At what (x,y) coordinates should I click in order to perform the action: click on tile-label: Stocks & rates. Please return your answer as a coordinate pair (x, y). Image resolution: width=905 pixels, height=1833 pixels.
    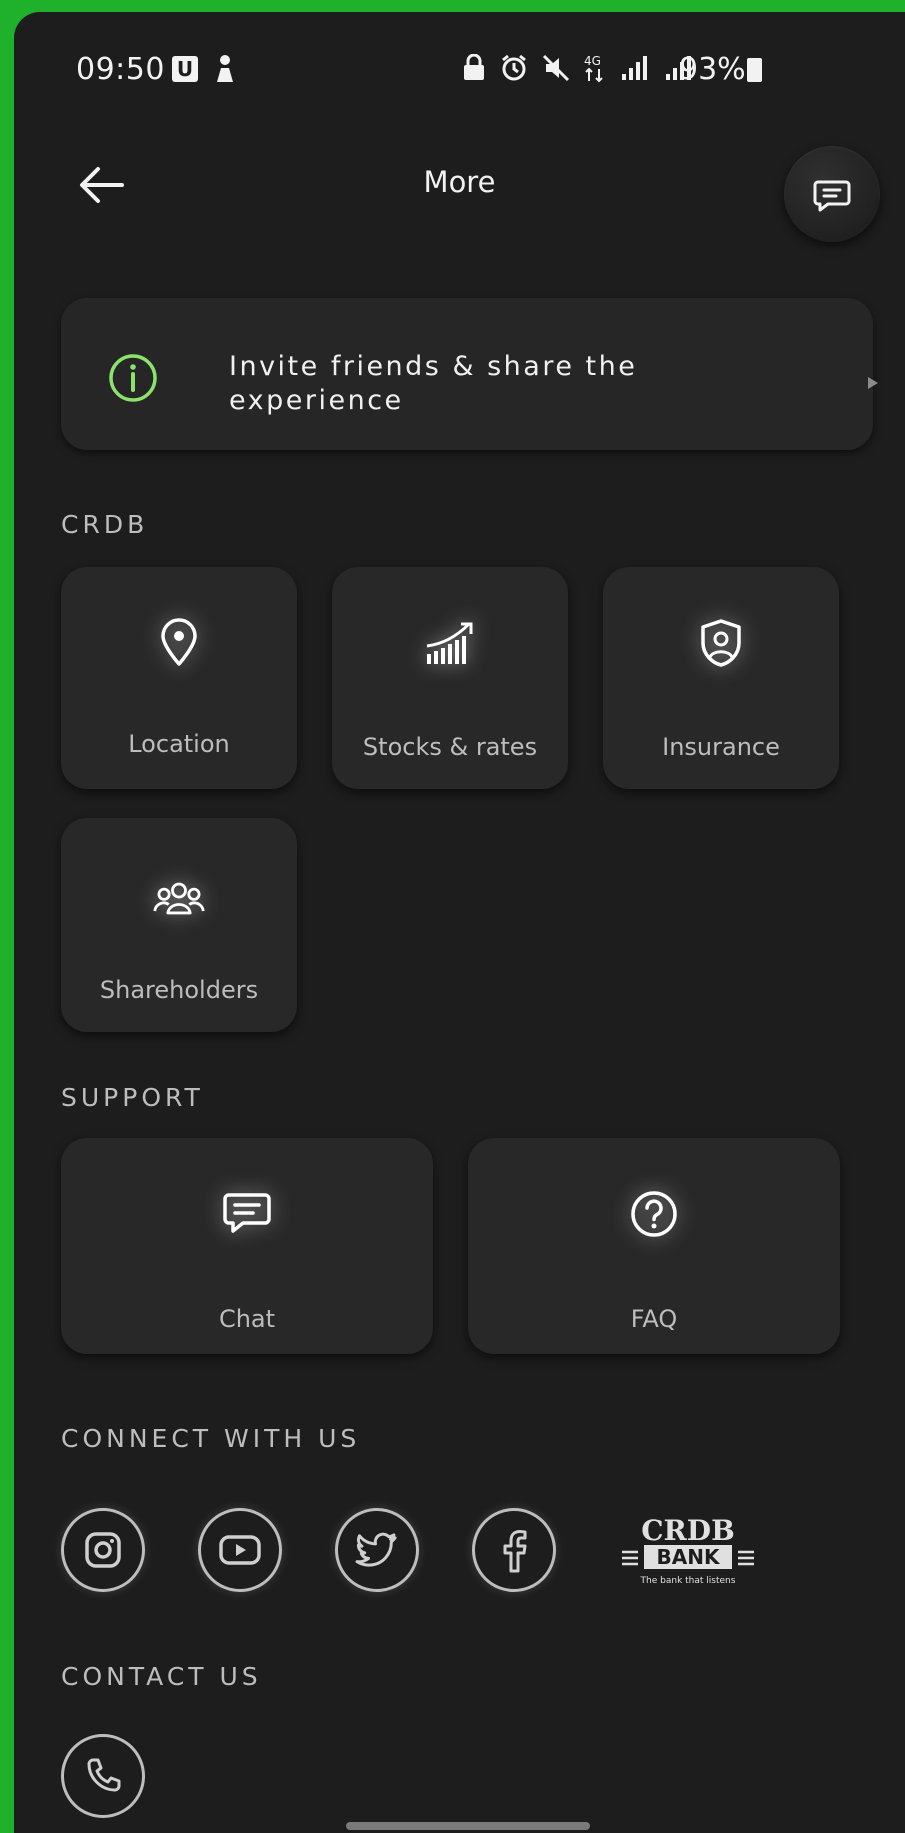
    Looking at the image, I should click on (450, 747).